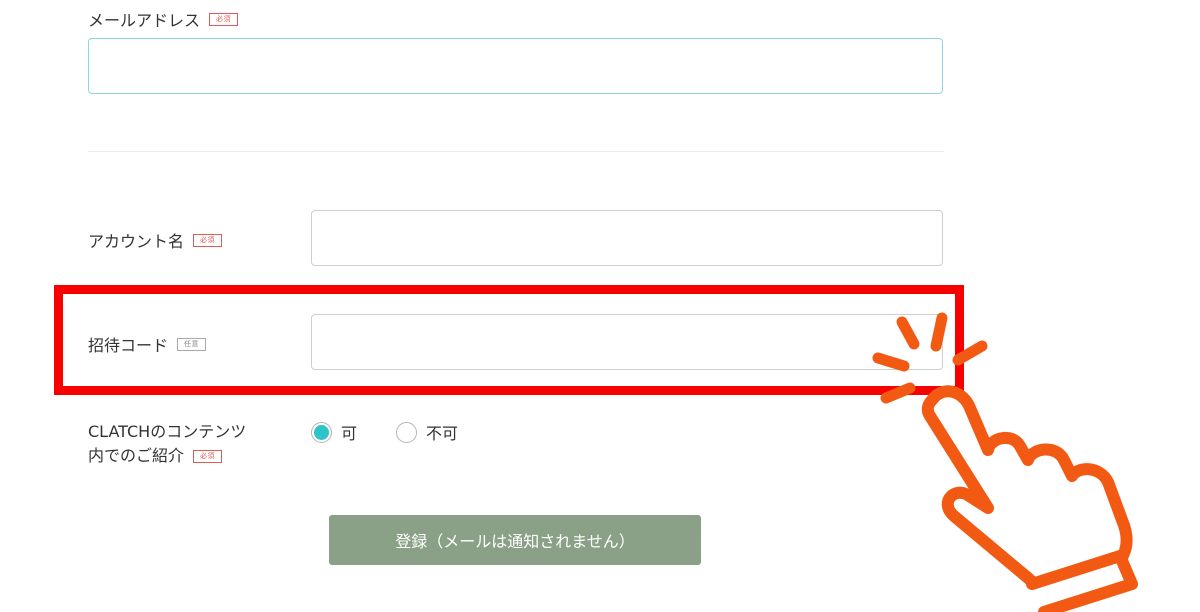 This screenshot has width=1200, height=612. Describe the element at coordinates (515, 540) in the screenshot. I see `register-button: 登録（メールは通知されません）` at that location.